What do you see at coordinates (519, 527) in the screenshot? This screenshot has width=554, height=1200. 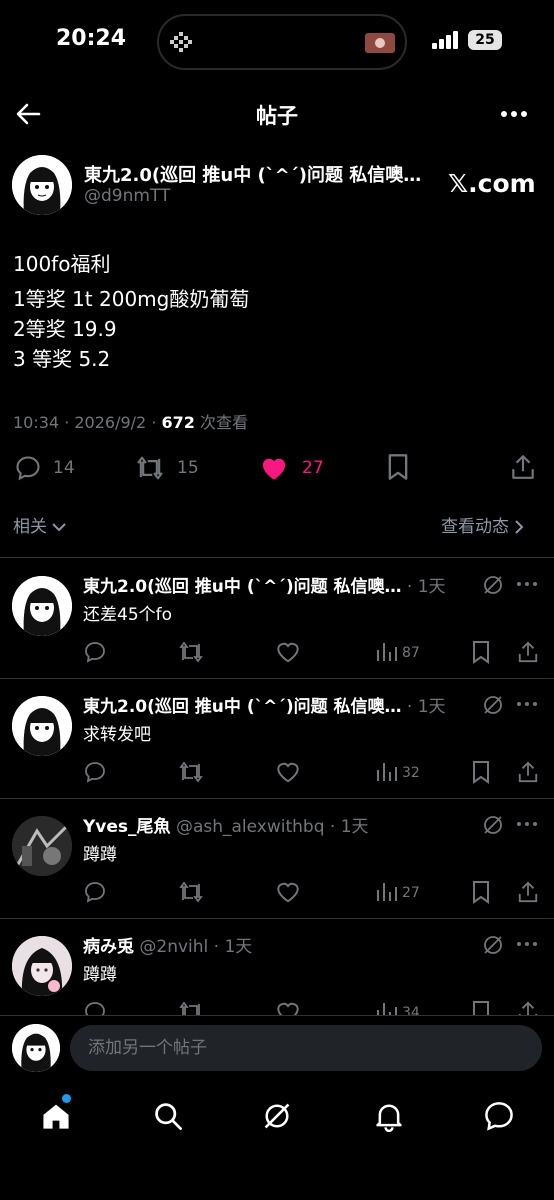 I see `chevron-right-icon` at bounding box center [519, 527].